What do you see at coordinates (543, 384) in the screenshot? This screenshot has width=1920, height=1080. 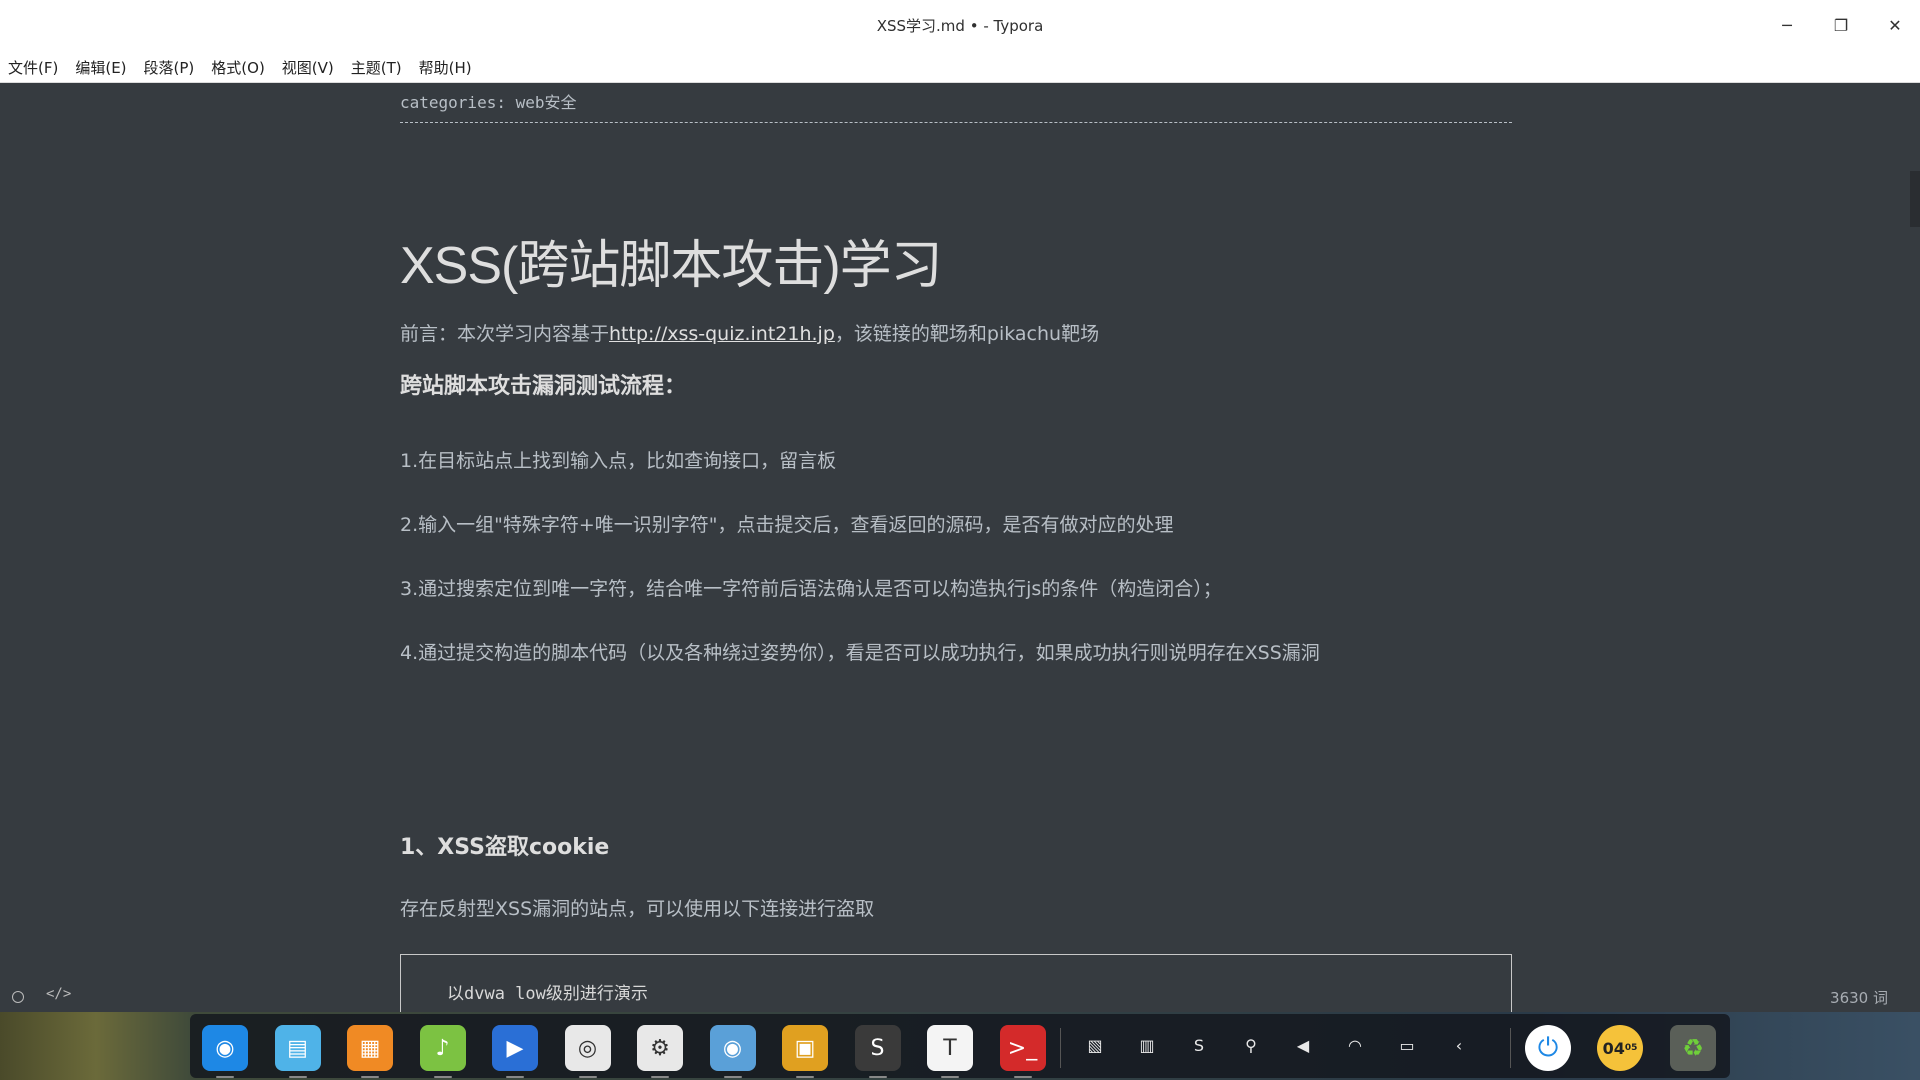 I see `heading-process: 跨站脚本攻击漏洞测试流程：` at bounding box center [543, 384].